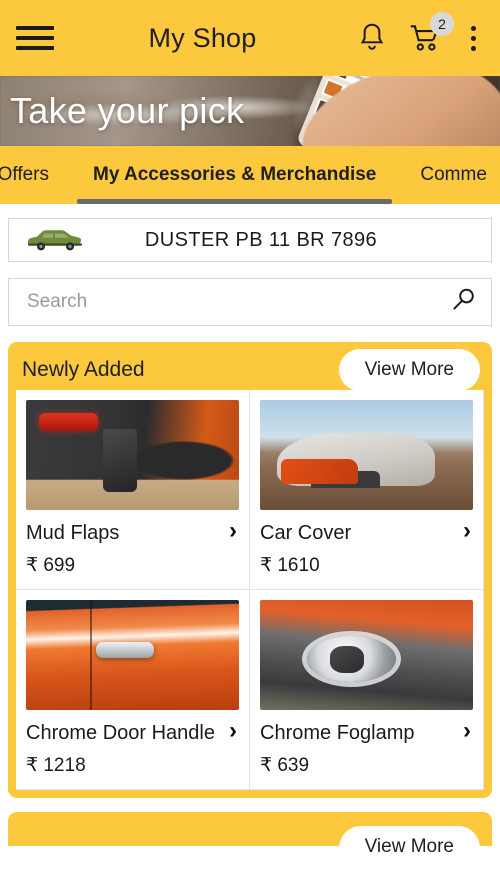 This screenshot has width=500, height=888. What do you see at coordinates (449, 175) in the screenshot?
I see `tab-commercial: Comme` at bounding box center [449, 175].